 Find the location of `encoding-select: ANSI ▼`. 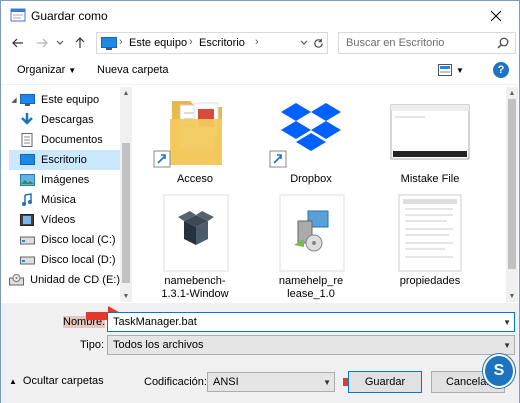

encoding-select: ANSI ▼ is located at coordinates (271, 382).